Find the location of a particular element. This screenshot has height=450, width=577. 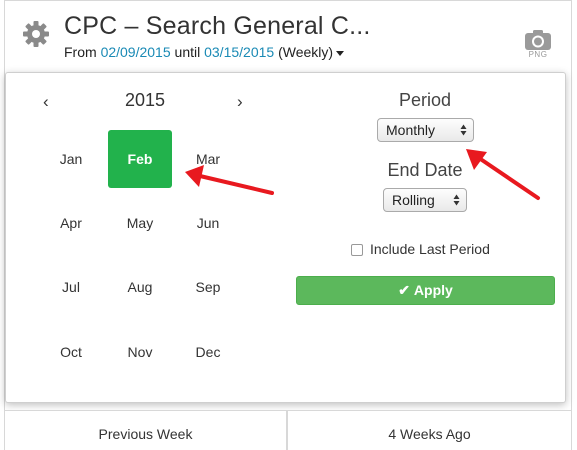

prev-year-button: ‹ is located at coordinates (46, 102).